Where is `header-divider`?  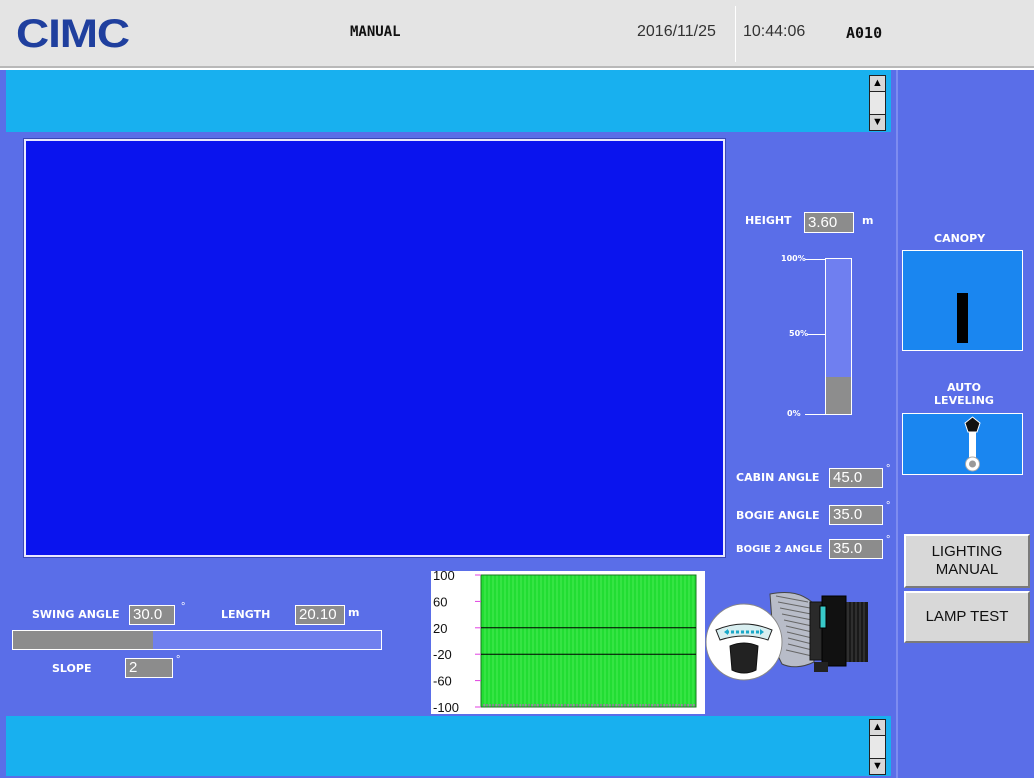 header-divider is located at coordinates (735, 34).